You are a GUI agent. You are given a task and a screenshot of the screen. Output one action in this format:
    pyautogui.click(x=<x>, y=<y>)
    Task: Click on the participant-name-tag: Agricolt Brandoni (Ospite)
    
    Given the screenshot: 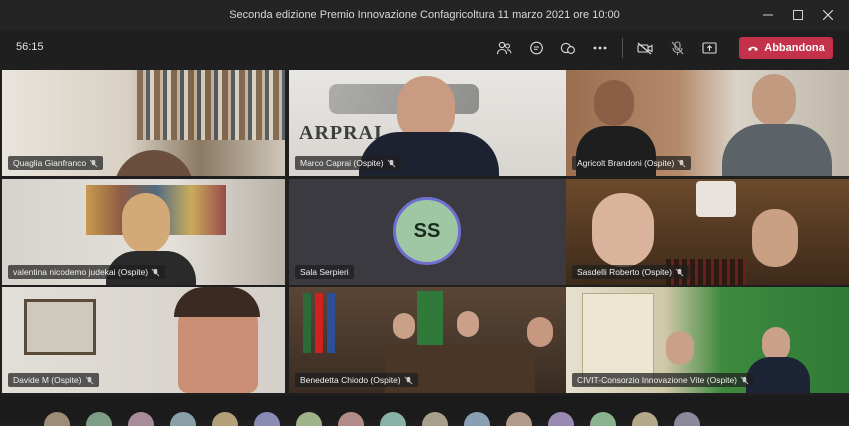 What is the action you would take?
    pyautogui.click(x=632, y=163)
    